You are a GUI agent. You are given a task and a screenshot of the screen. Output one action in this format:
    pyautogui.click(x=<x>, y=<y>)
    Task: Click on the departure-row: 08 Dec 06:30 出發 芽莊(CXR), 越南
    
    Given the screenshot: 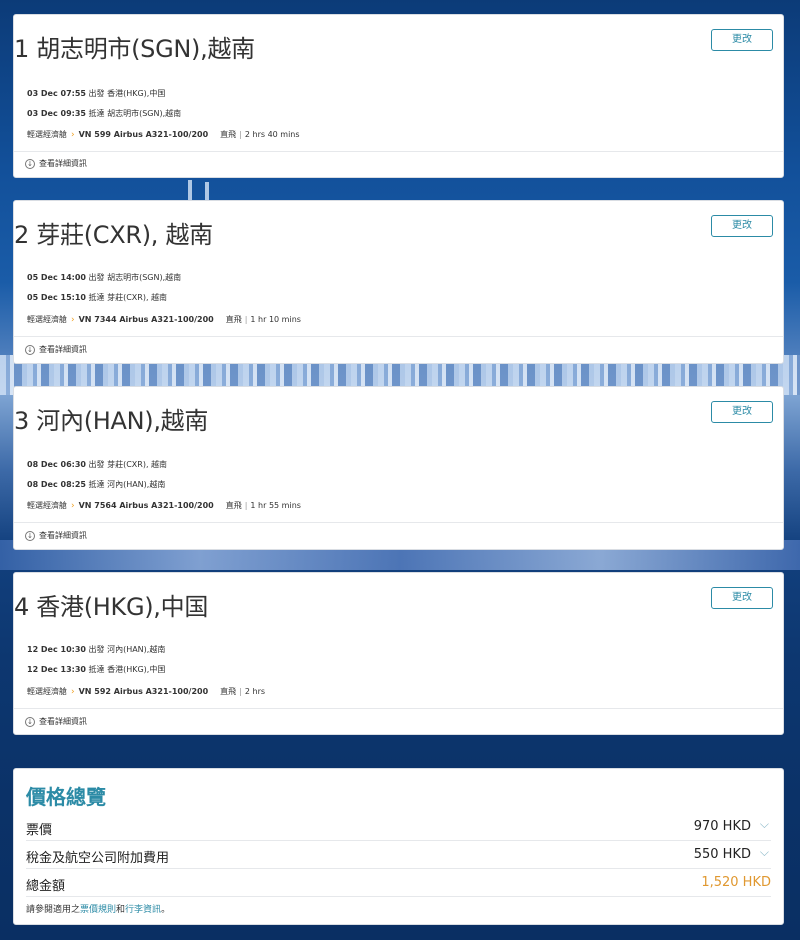 What is the action you would take?
    pyautogui.click(x=97, y=464)
    